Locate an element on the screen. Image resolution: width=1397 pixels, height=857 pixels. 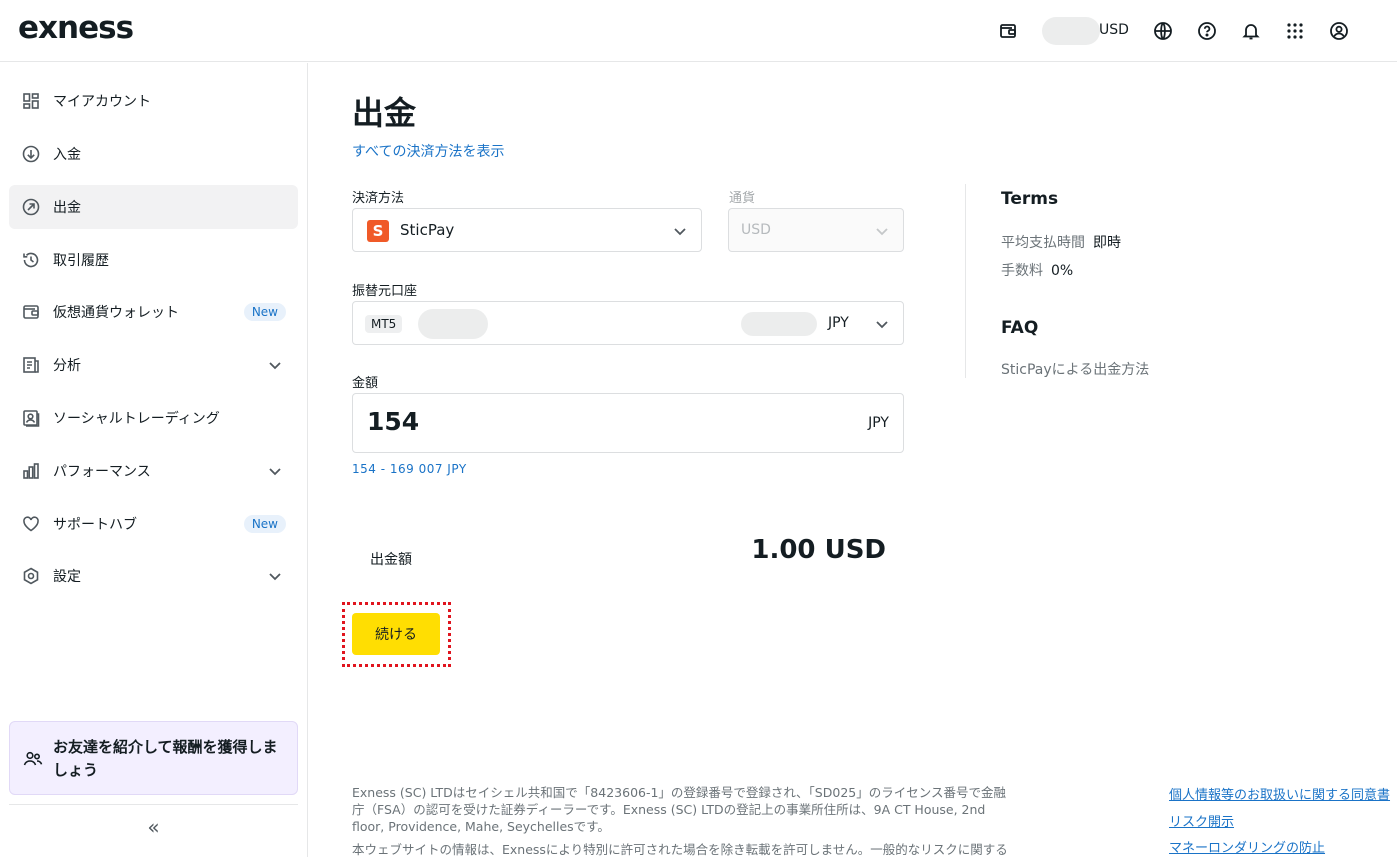
amount-field: JPY is located at coordinates (628, 423).